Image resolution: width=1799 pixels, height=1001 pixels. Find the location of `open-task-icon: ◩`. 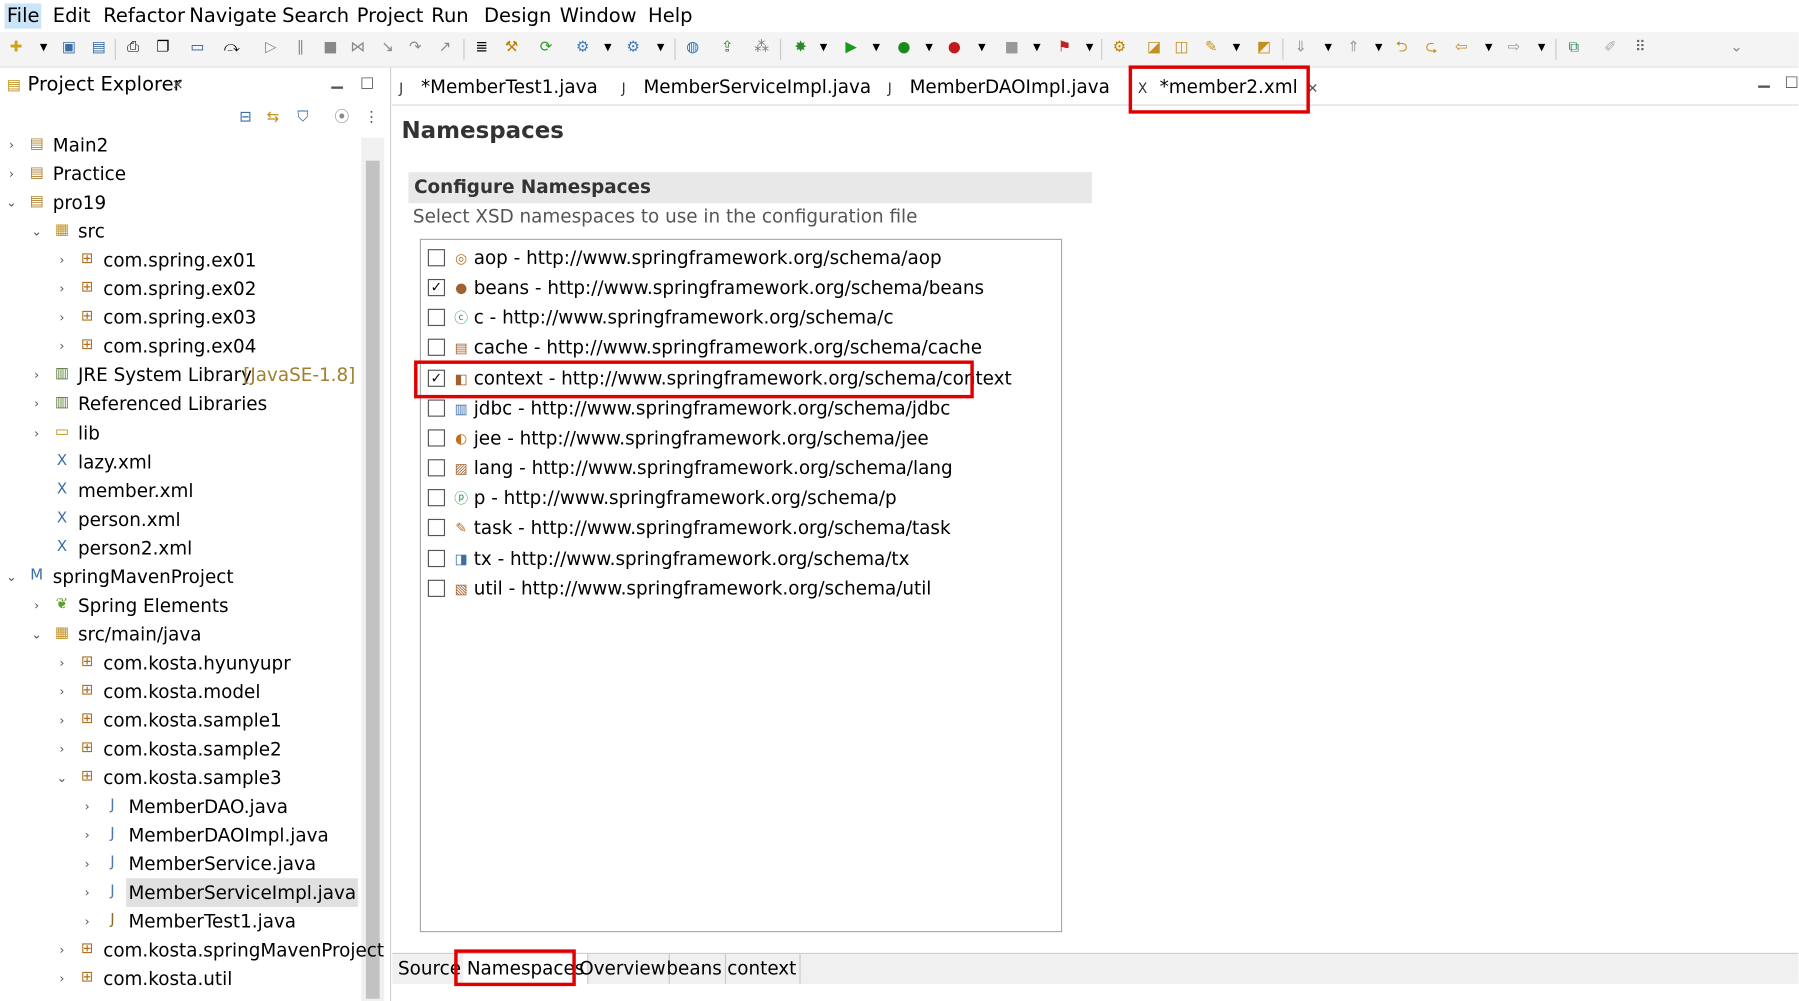

open-task-icon: ◩ is located at coordinates (1264, 48).